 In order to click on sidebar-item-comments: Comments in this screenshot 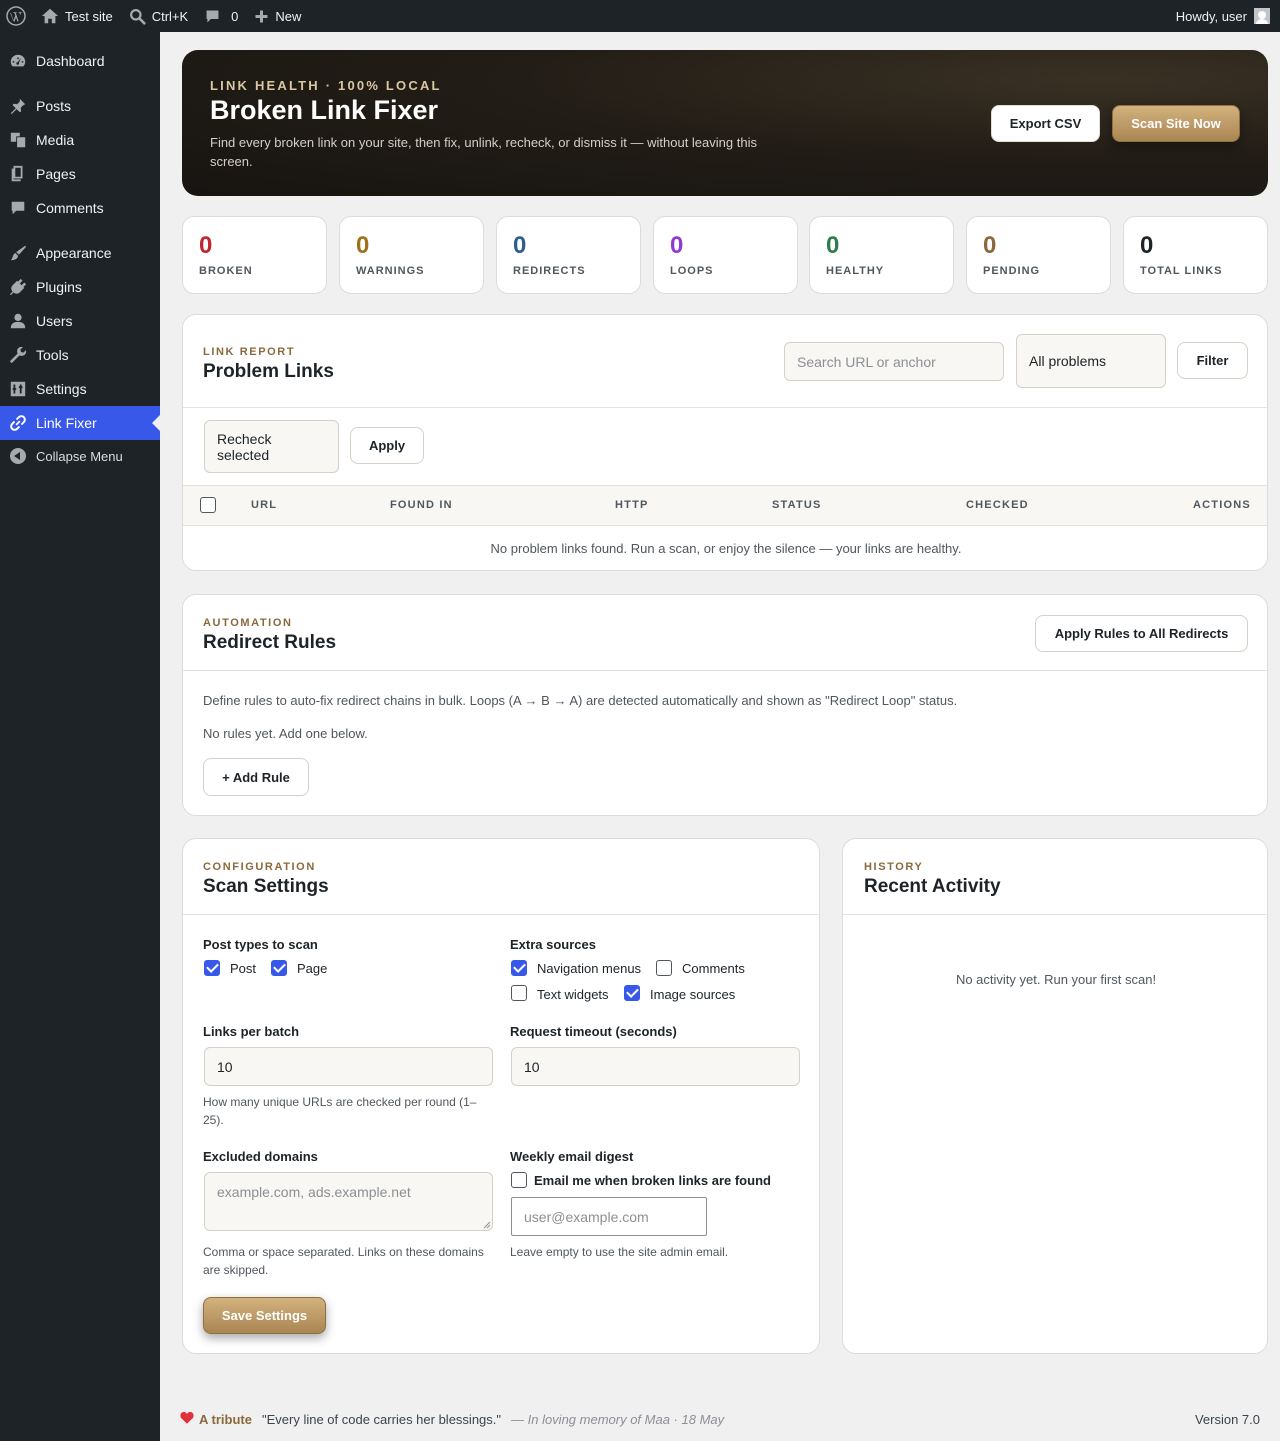, I will do `click(80, 208)`.